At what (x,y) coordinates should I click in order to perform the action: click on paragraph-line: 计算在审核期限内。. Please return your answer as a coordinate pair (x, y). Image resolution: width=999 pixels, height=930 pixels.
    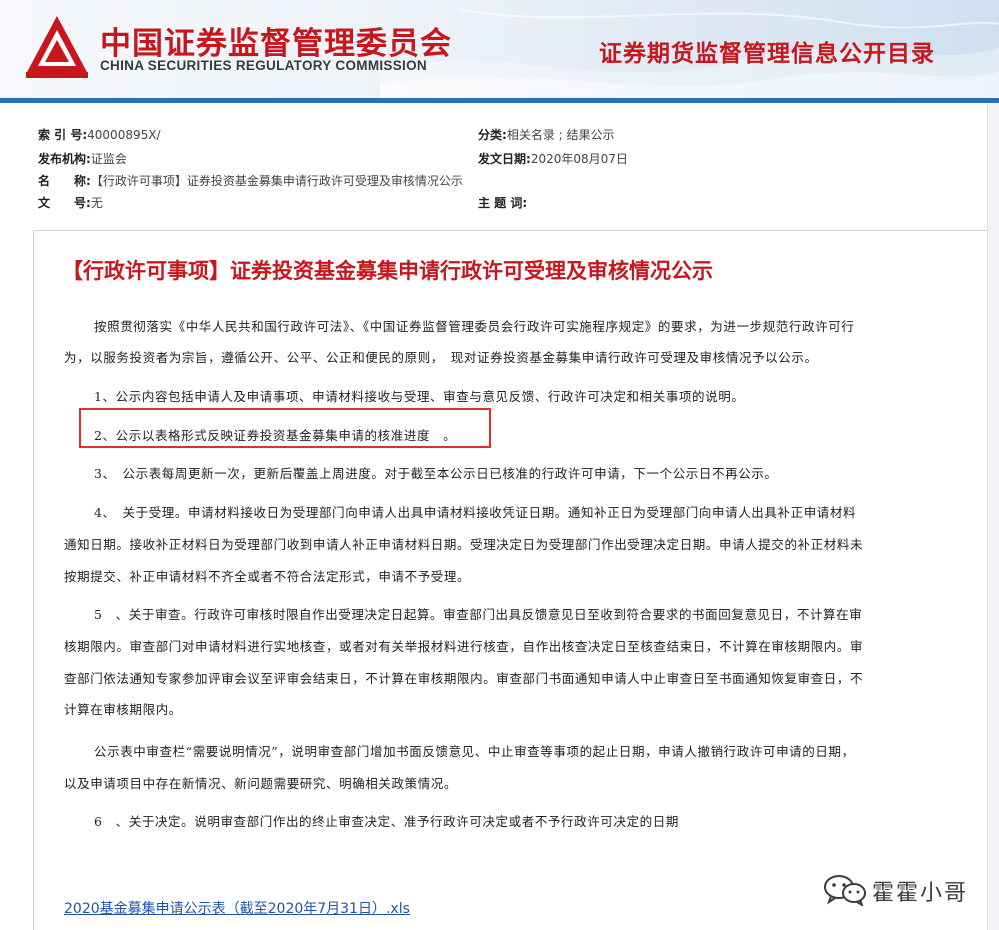
    Looking at the image, I should click on (123, 709).